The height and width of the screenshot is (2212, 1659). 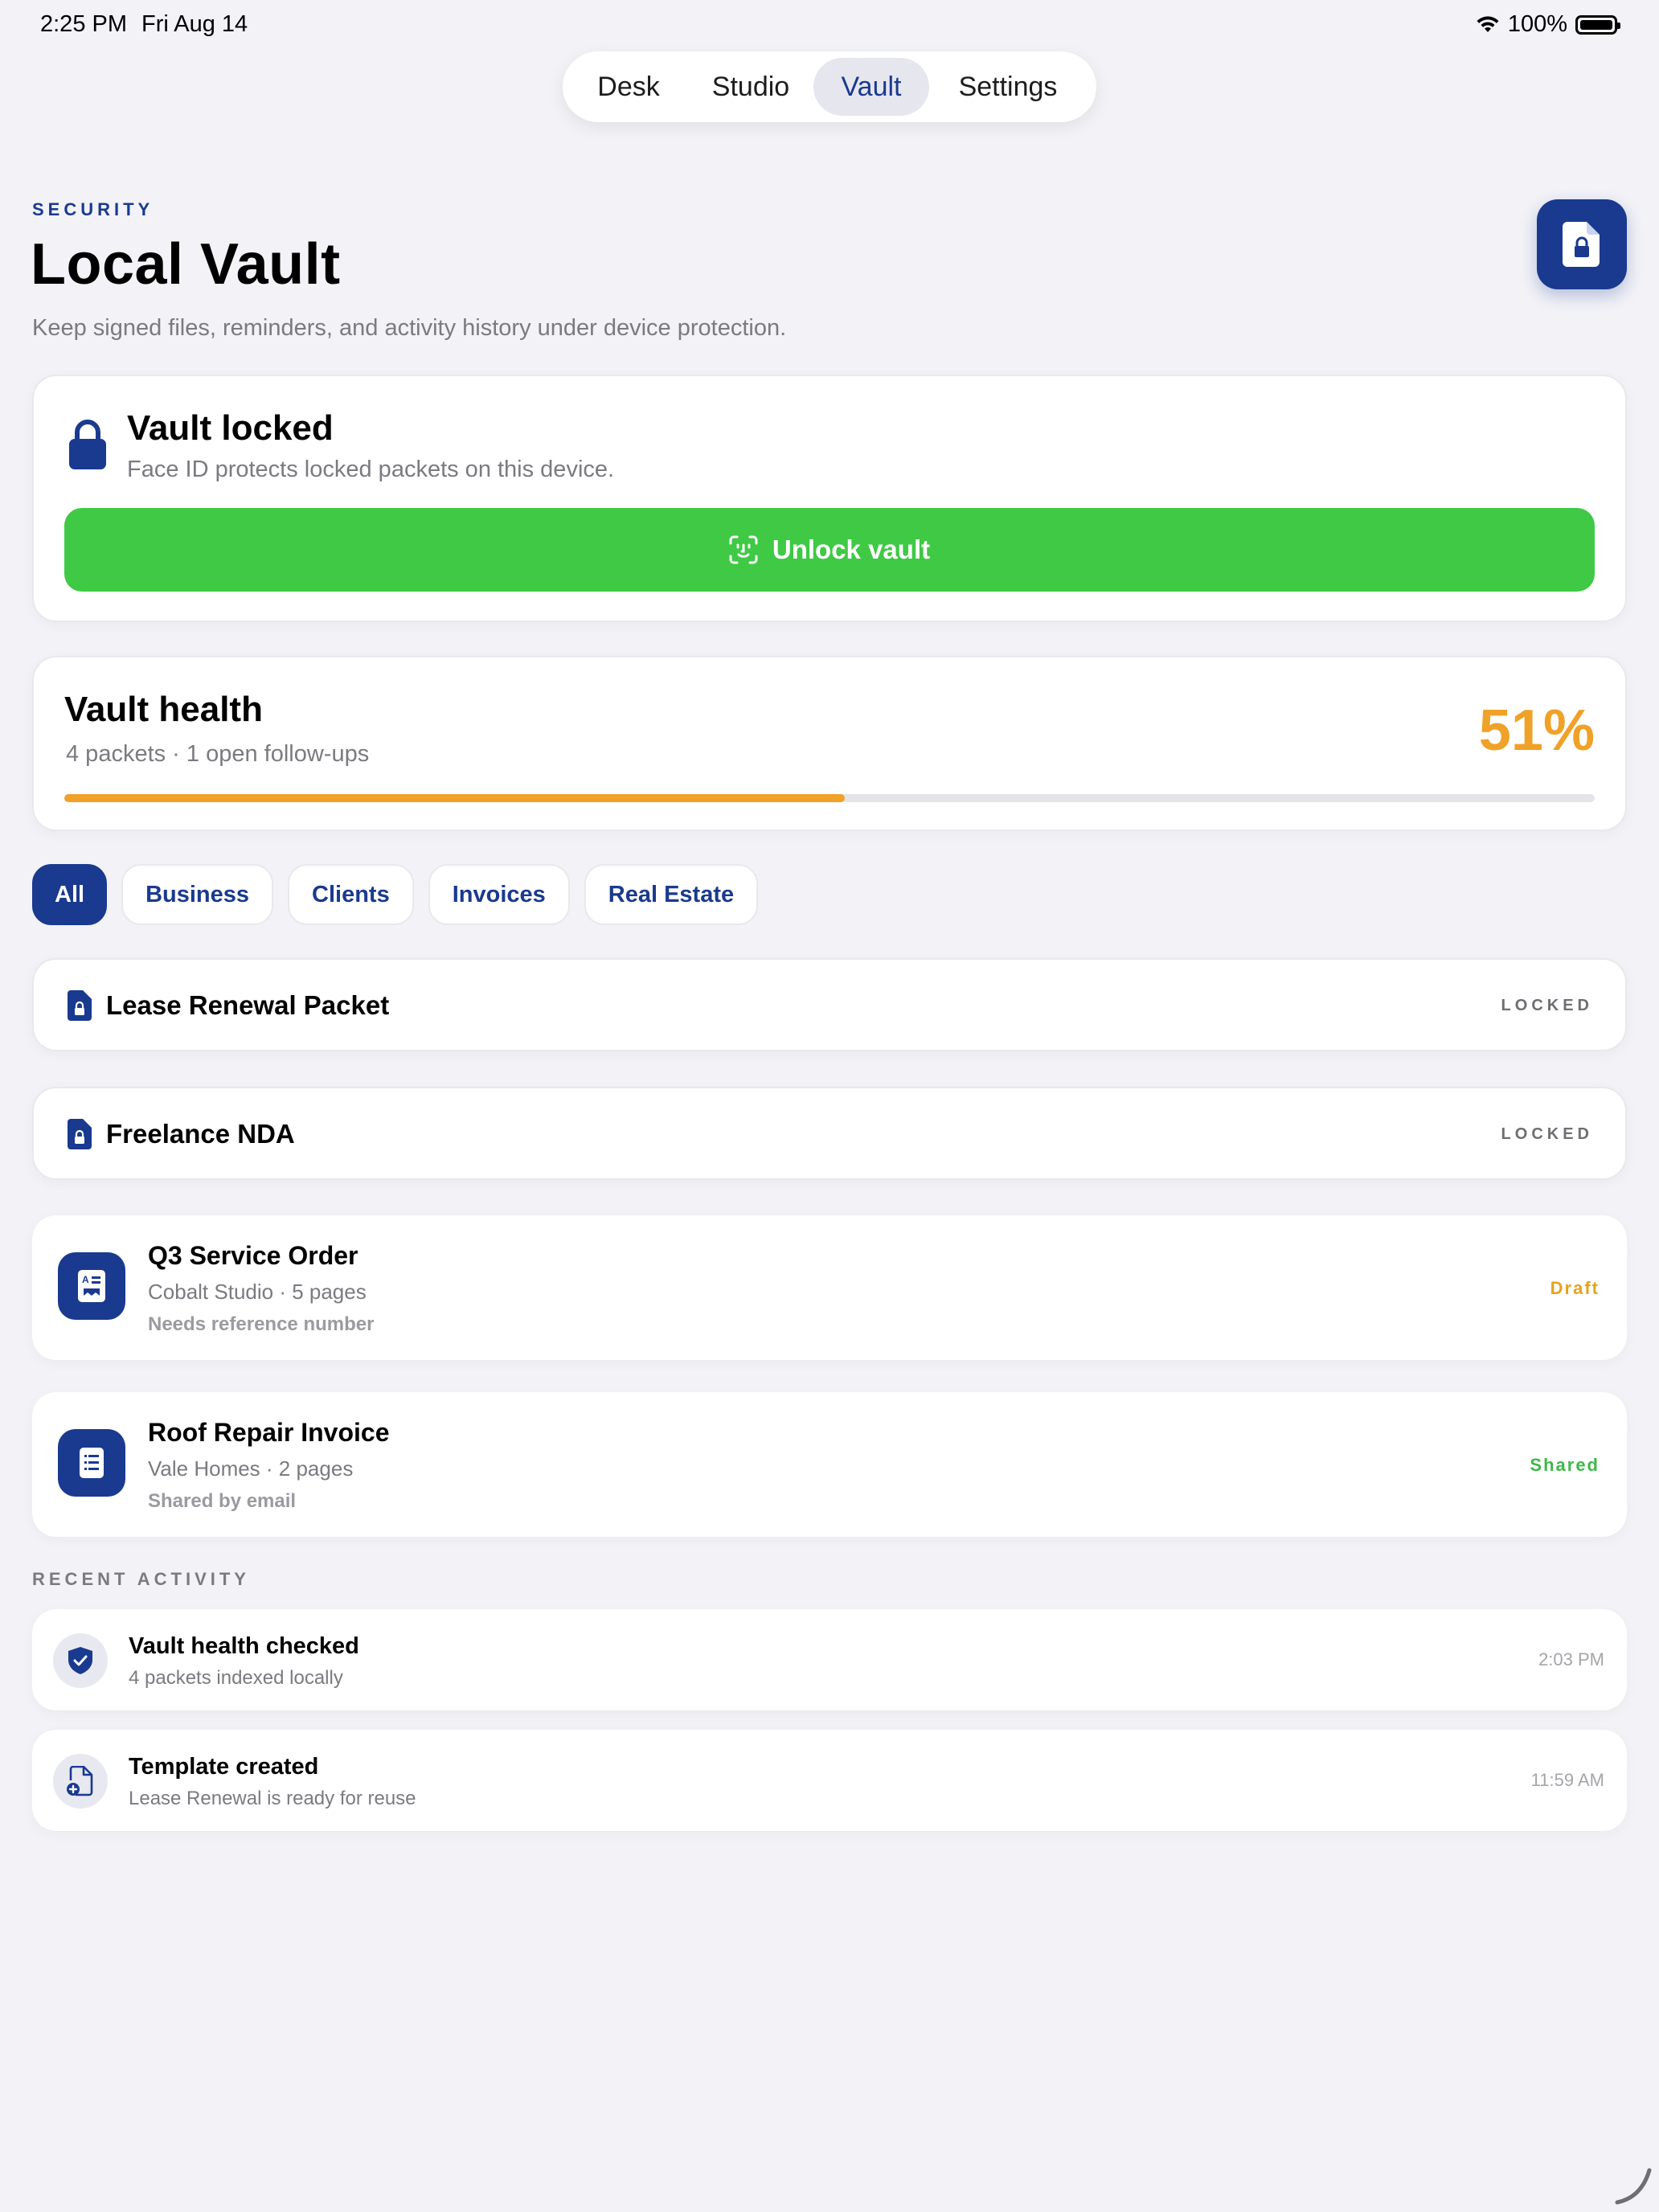 What do you see at coordinates (351, 894) in the screenshot?
I see `filter-chip-clients: Clients` at bounding box center [351, 894].